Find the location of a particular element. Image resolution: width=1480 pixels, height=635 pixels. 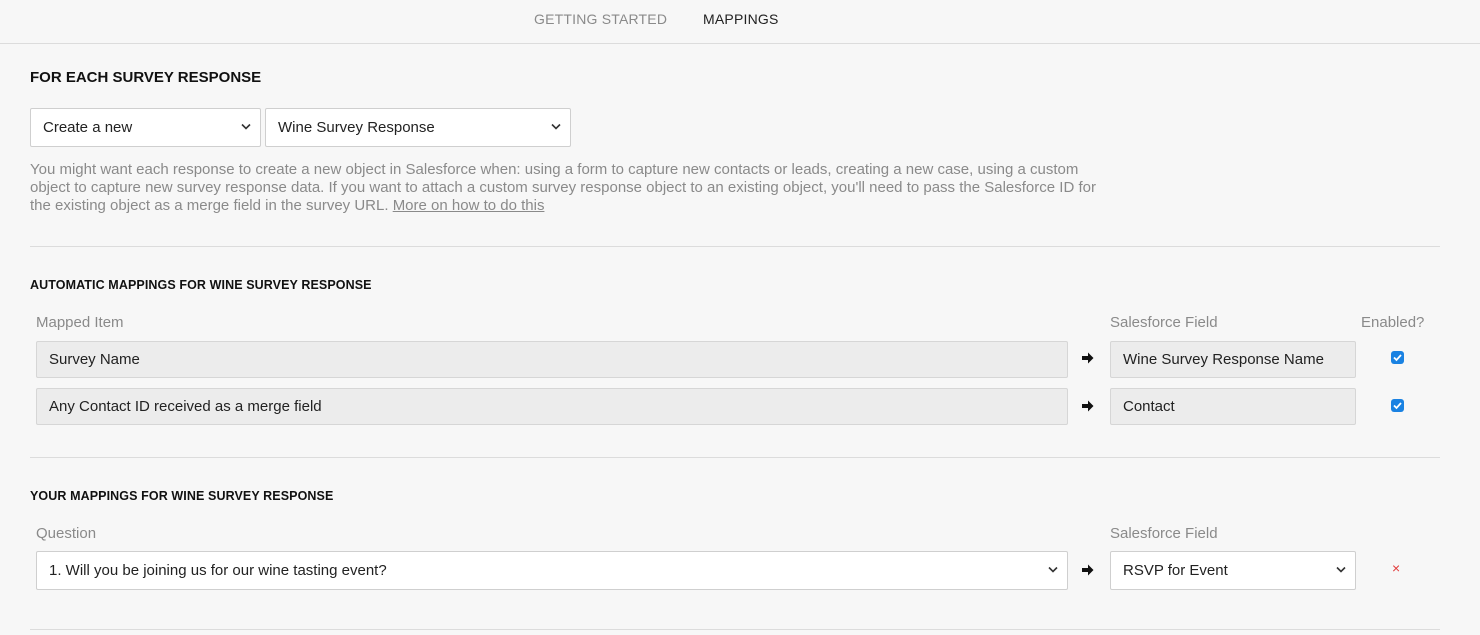

object-select: Wine Survey Response is located at coordinates (418, 127).